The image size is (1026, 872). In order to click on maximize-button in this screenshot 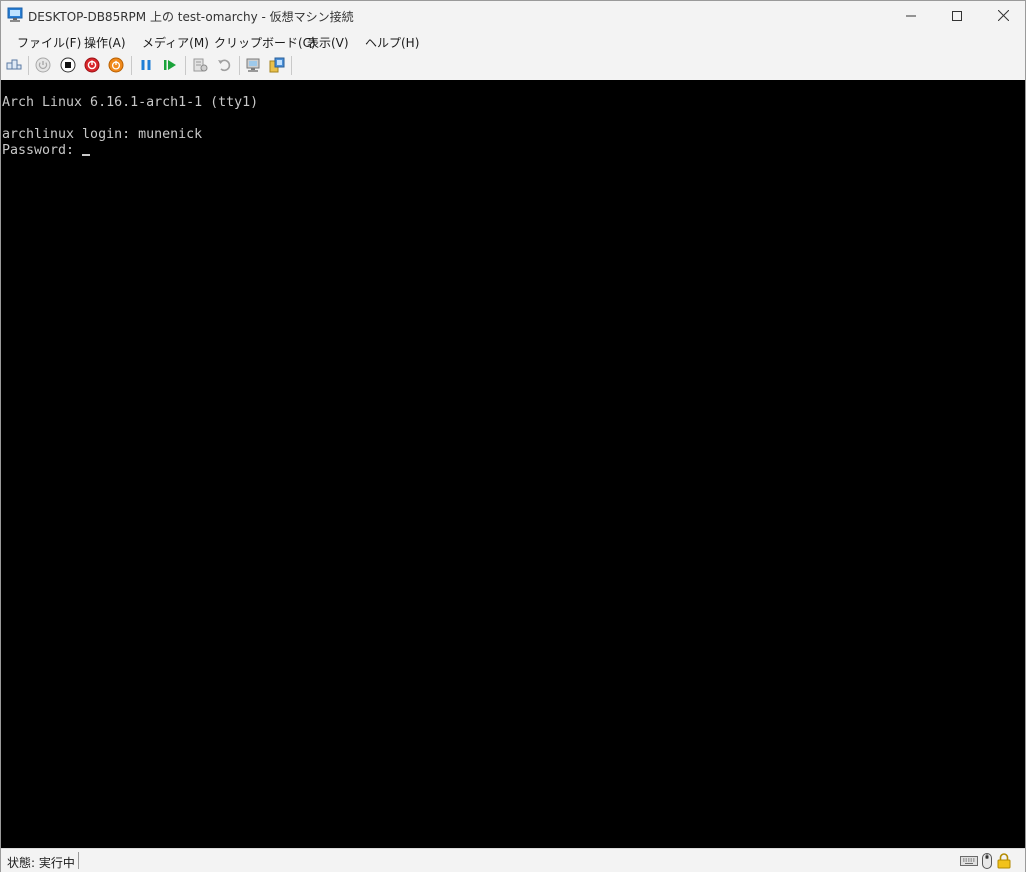, I will do `click(957, 15)`.